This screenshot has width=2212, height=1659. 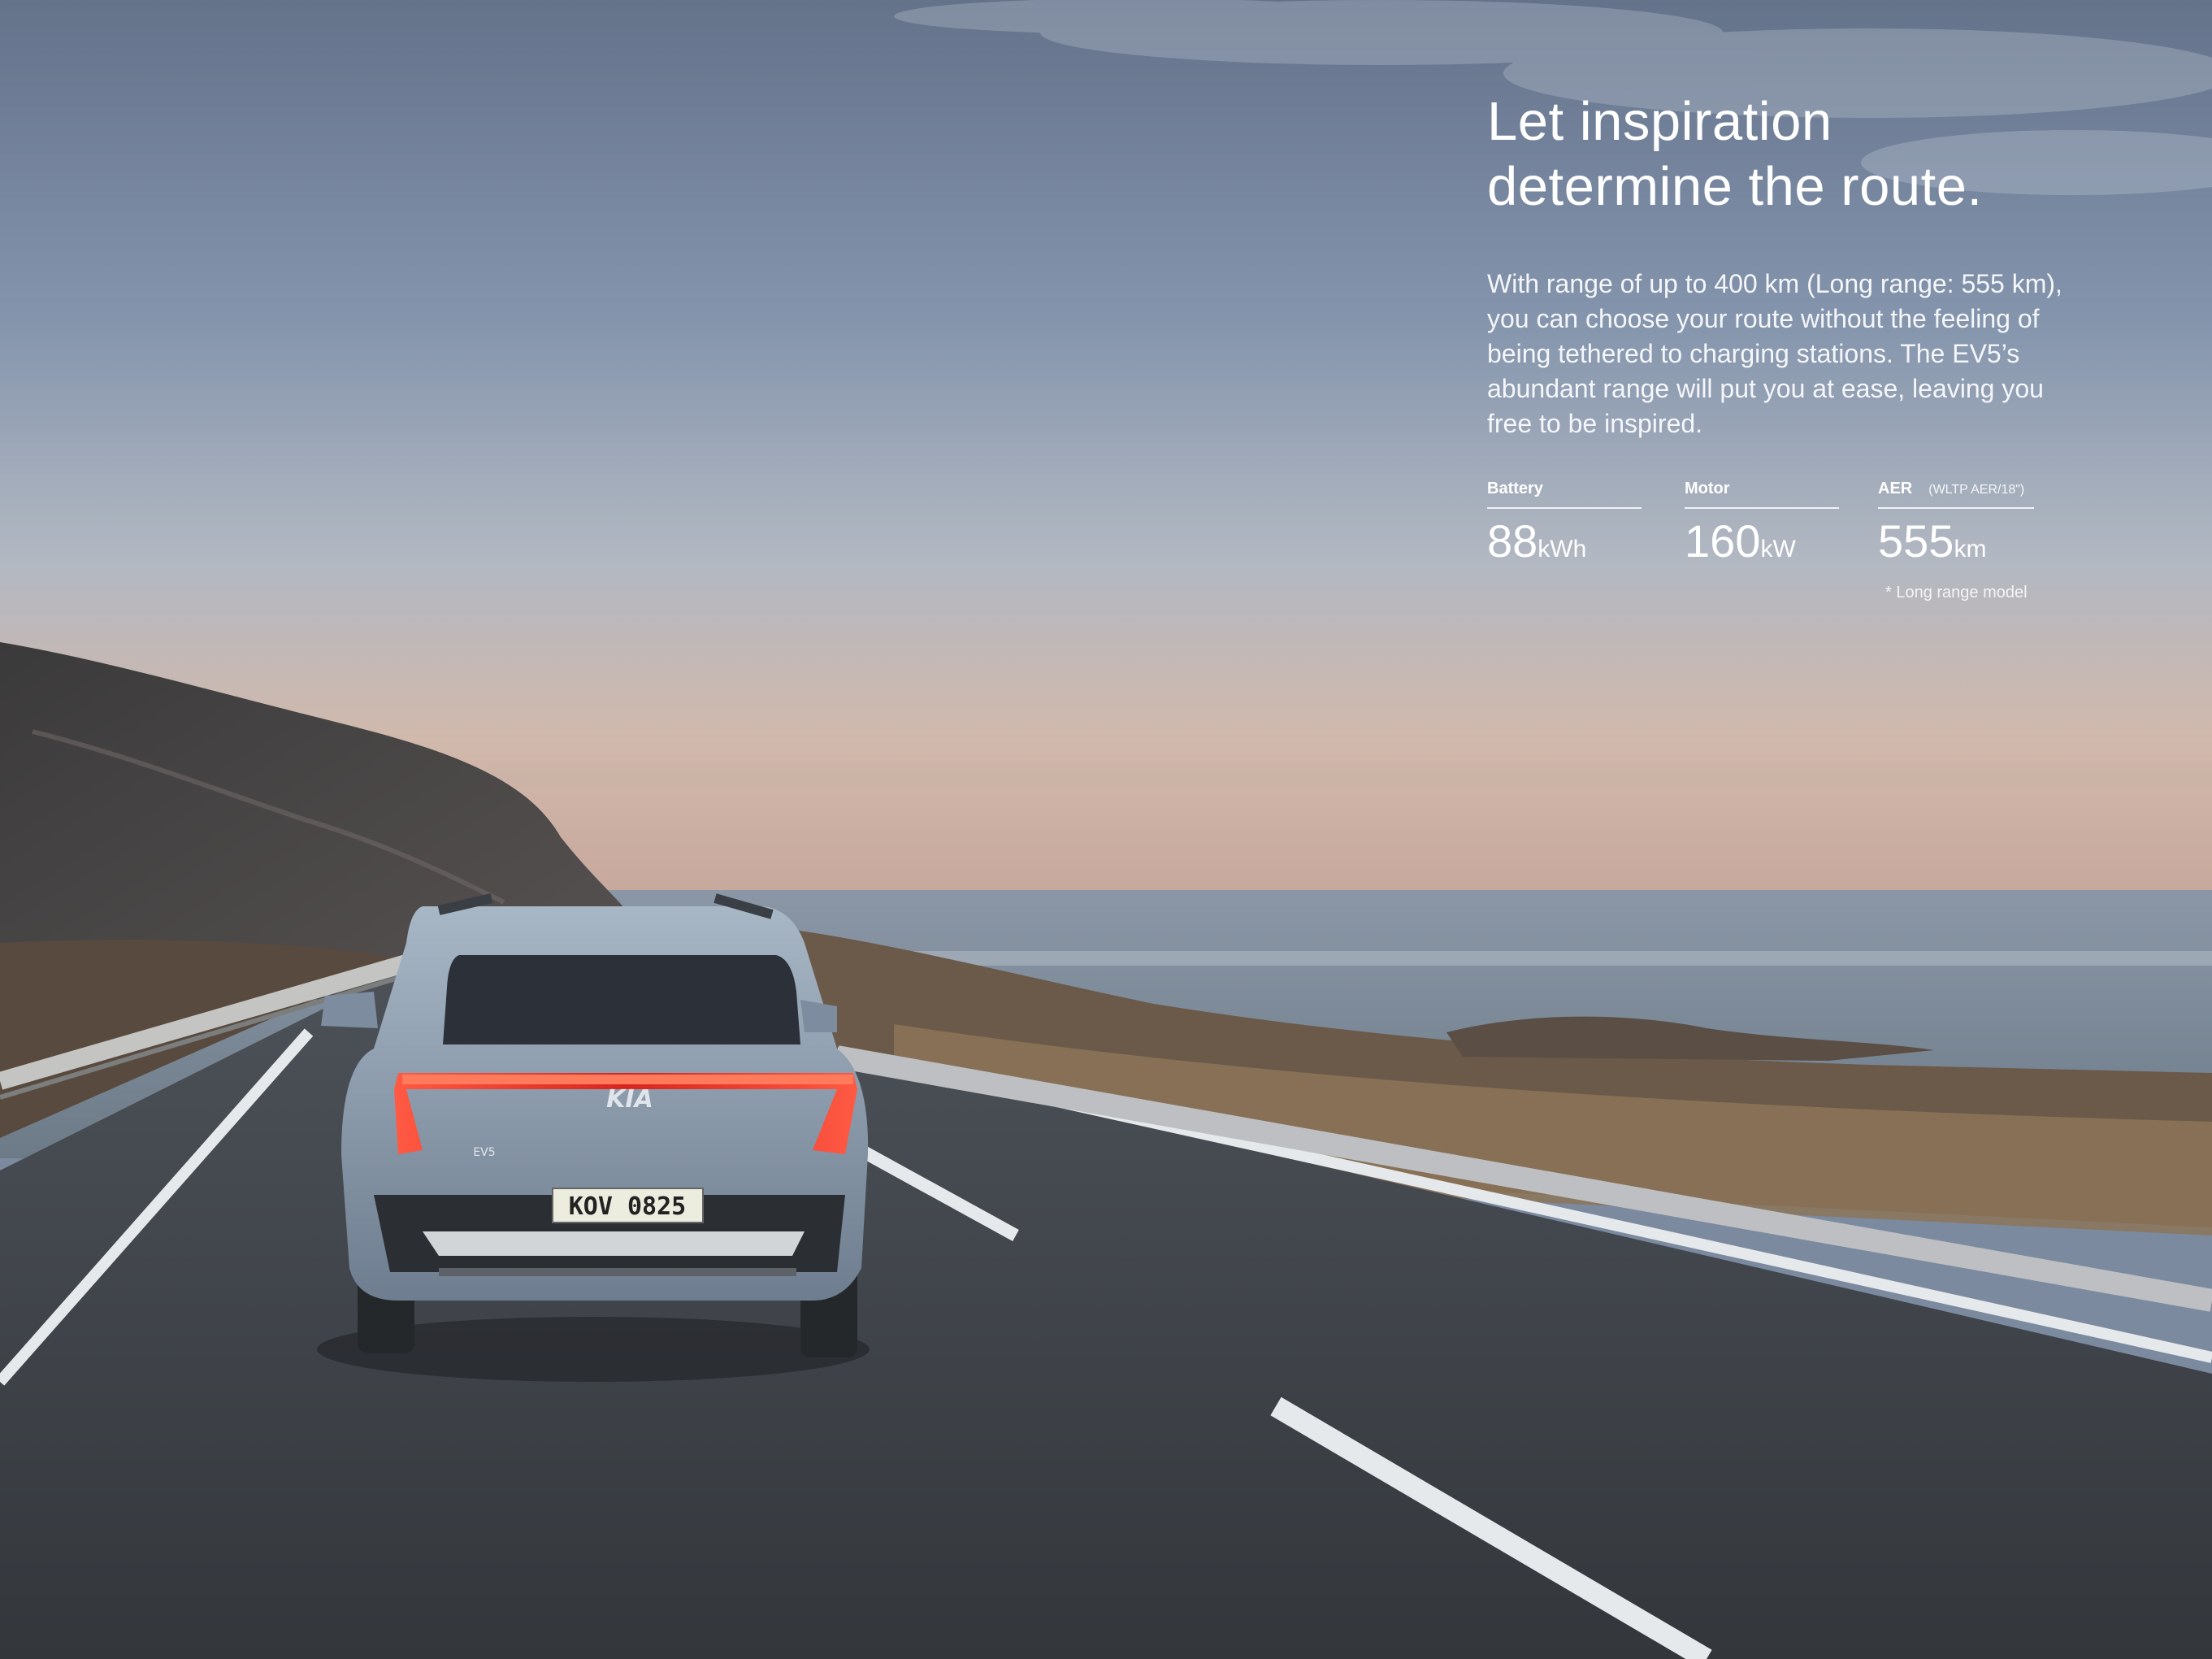 I want to click on spec-unit: kWh, so click(x=1562, y=549).